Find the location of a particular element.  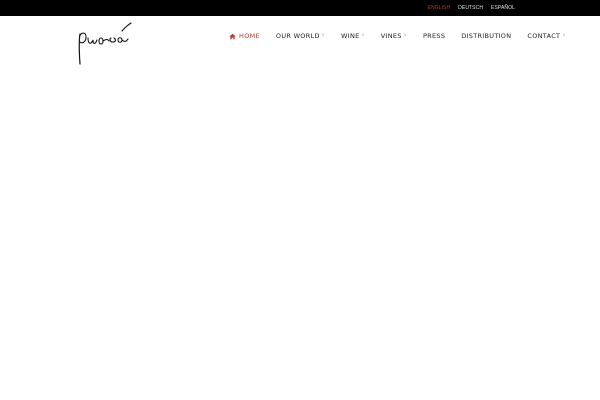

top-bar: ENGLISH DEUTSCH ESPAÑOL is located at coordinates (300, 8).